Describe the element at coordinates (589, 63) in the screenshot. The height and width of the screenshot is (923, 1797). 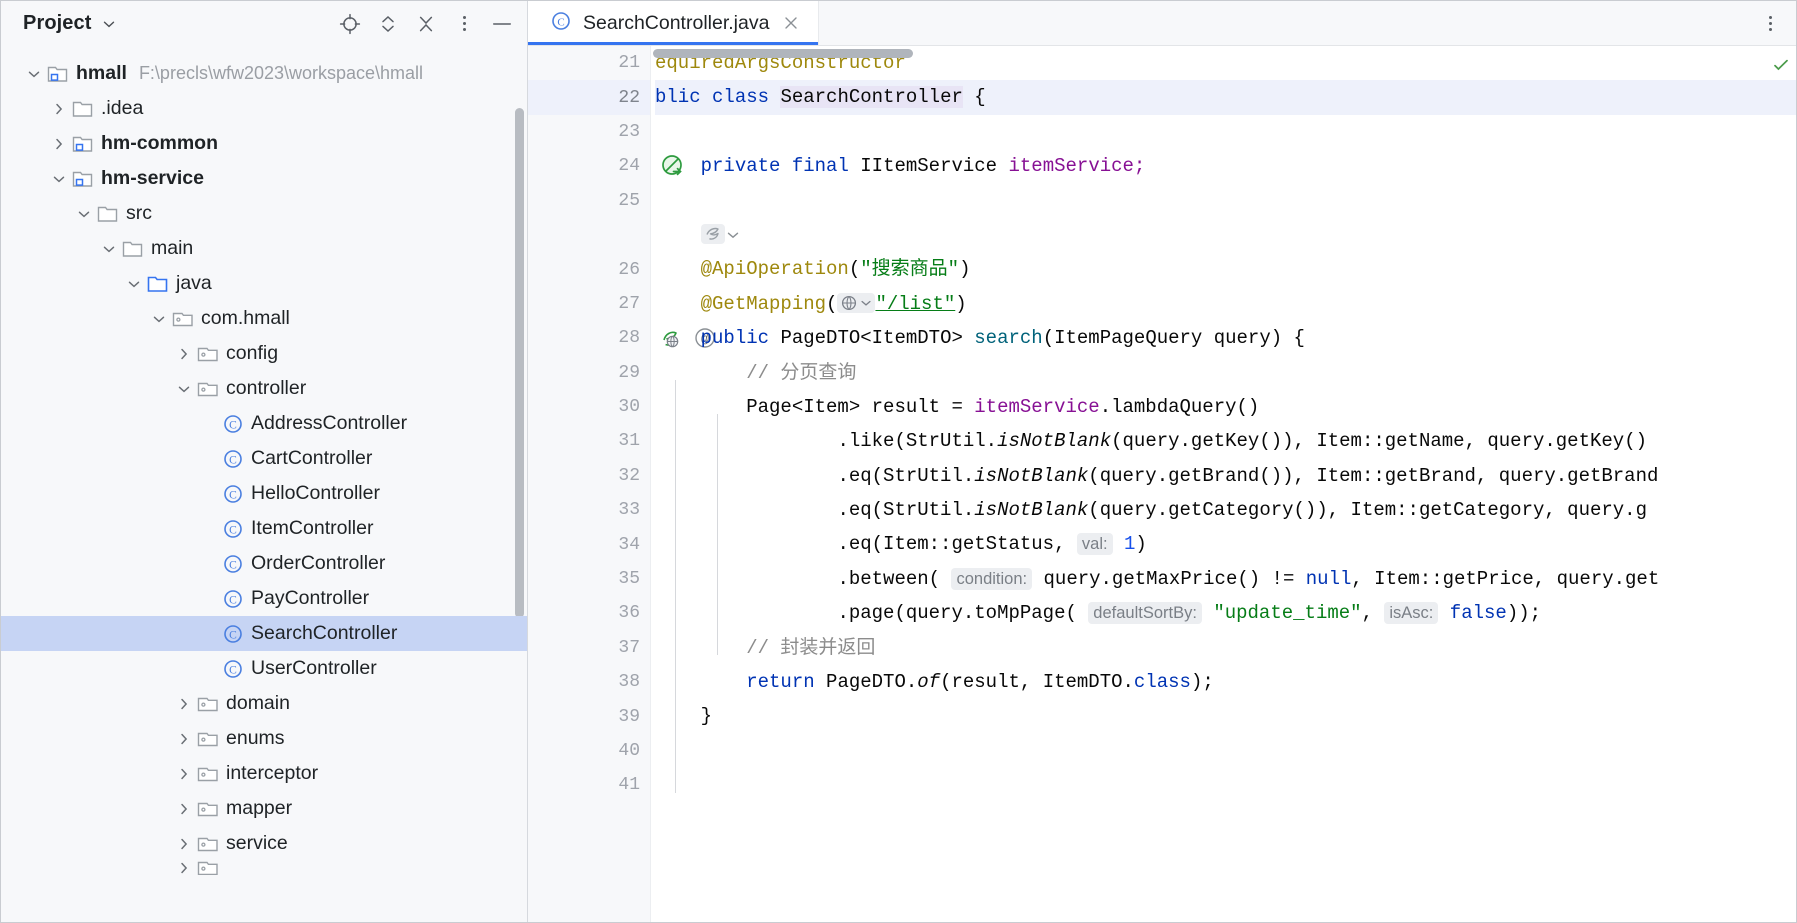
I see `gutter-line-21: 21` at that location.